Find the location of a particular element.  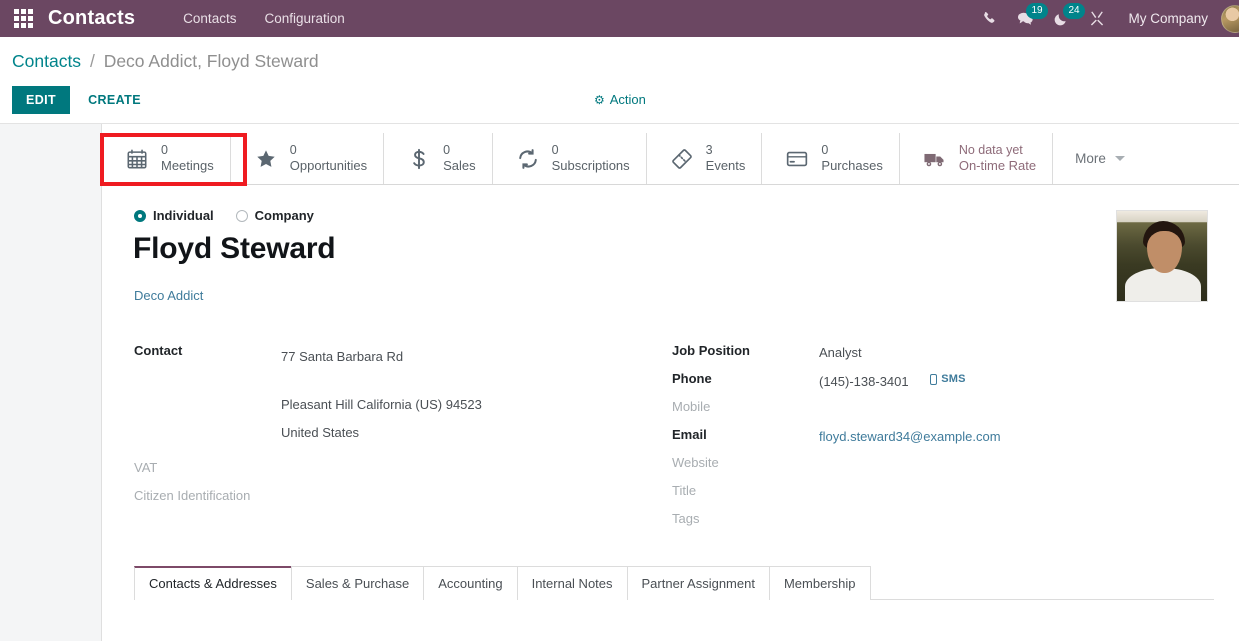

edit-button: EDIT is located at coordinates (41, 100).